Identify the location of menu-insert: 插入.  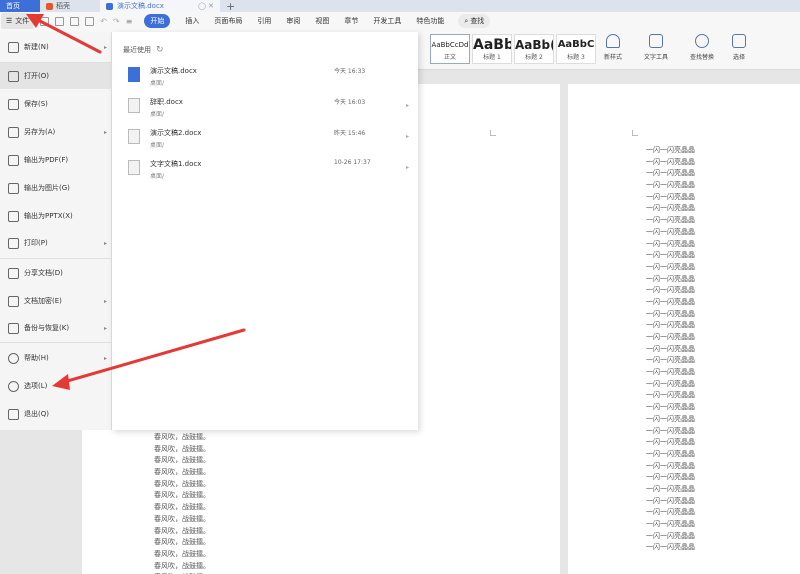
(192, 21).